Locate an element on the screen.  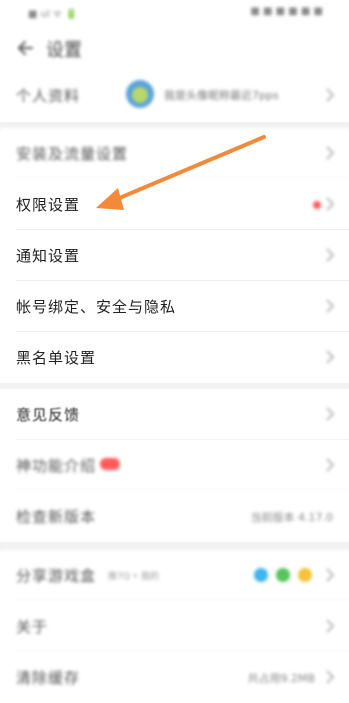
share-icon-green is located at coordinates (283, 575).